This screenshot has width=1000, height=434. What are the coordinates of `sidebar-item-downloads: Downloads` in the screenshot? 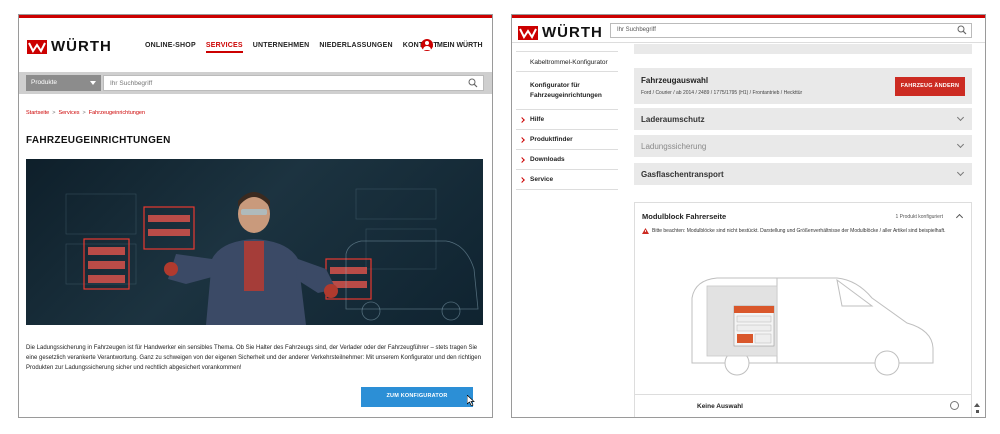 It's located at (567, 160).